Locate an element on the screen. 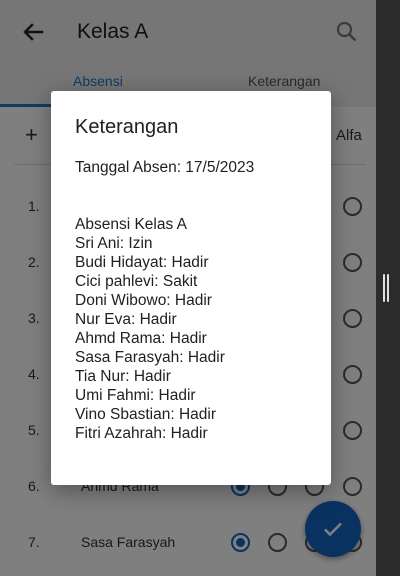  attendance-entry: Sri Ani: Izin is located at coordinates (114, 243).